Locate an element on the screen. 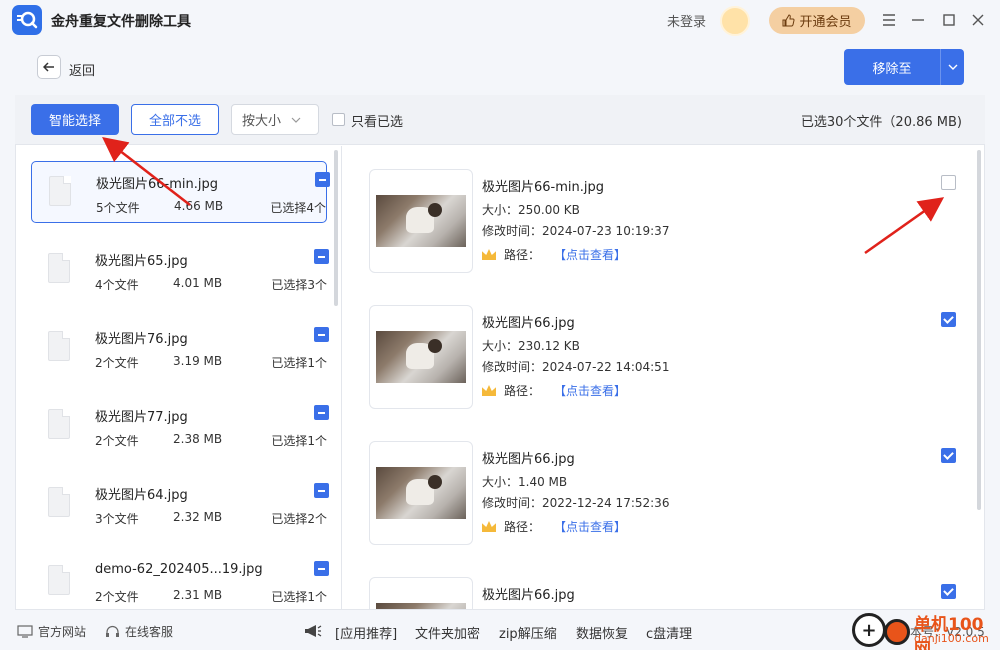 The image size is (1000, 650). group-item: 极光图片66-min.jpg 5个文件 4.66 MB 已选择4个 is located at coordinates (180, 192).